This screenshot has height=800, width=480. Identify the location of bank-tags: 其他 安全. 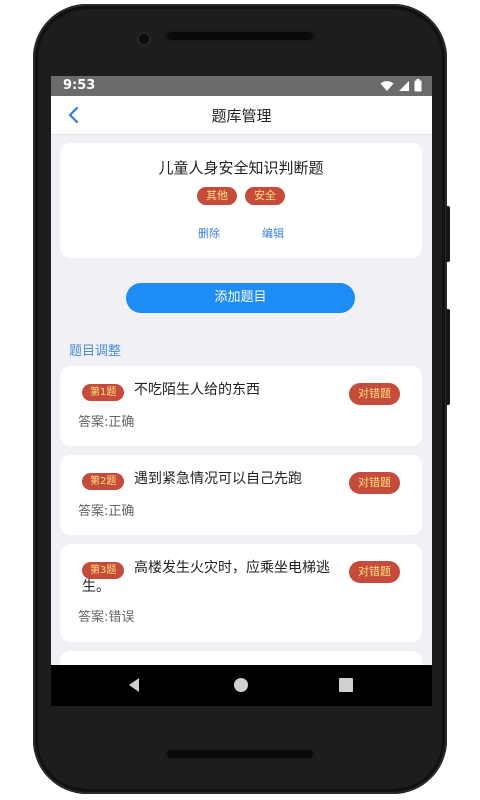
(241, 196).